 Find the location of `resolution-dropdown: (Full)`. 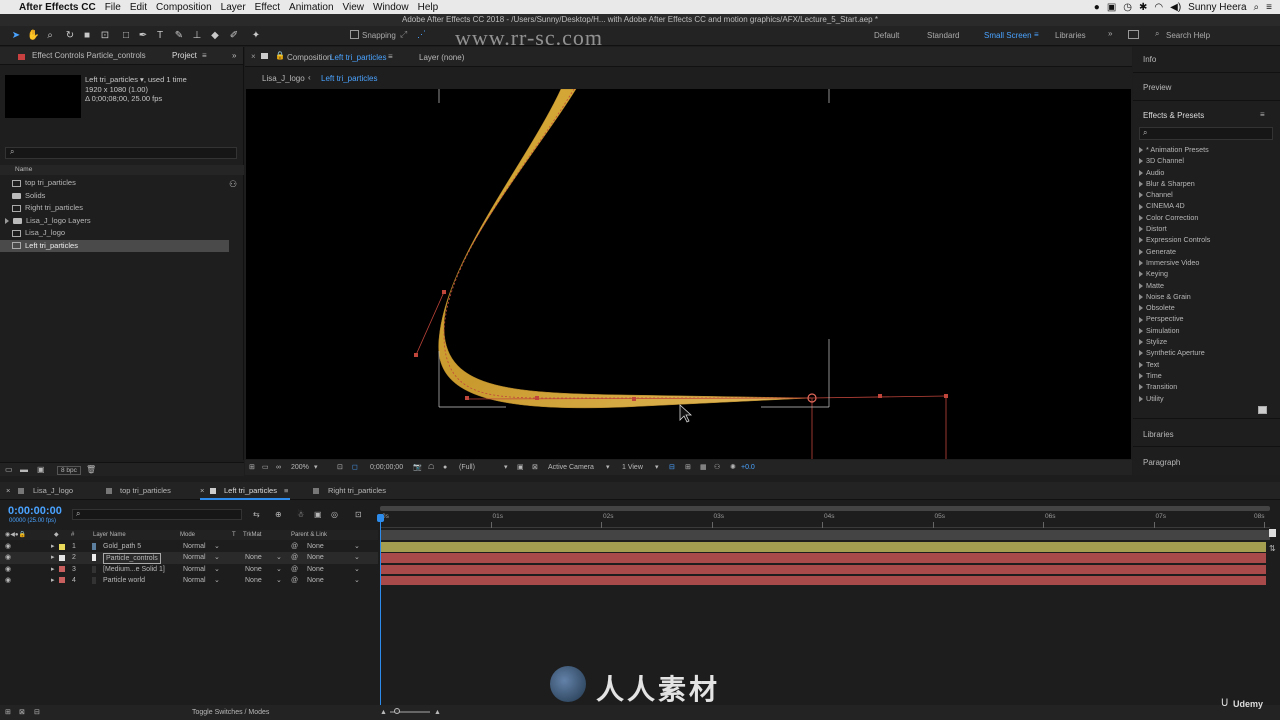

resolution-dropdown: (Full) is located at coordinates (467, 467).